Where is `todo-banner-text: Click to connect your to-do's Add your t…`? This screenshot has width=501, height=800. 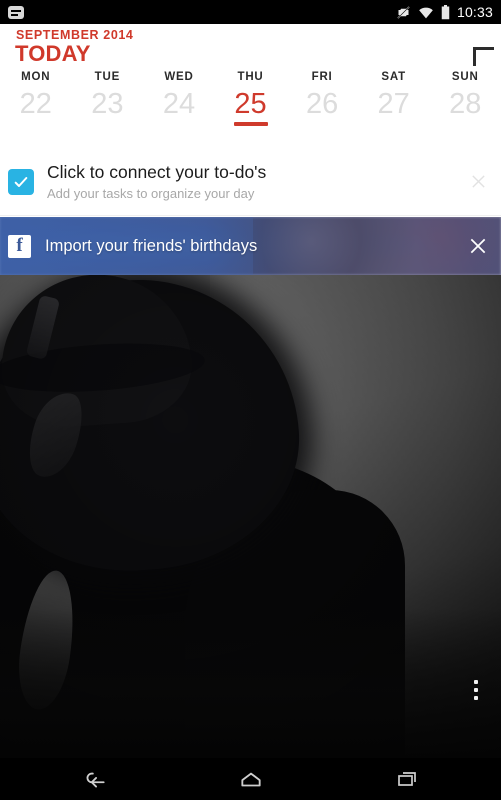
todo-banner-text: Click to connect your to-do's Add your t… is located at coordinates (251, 182).